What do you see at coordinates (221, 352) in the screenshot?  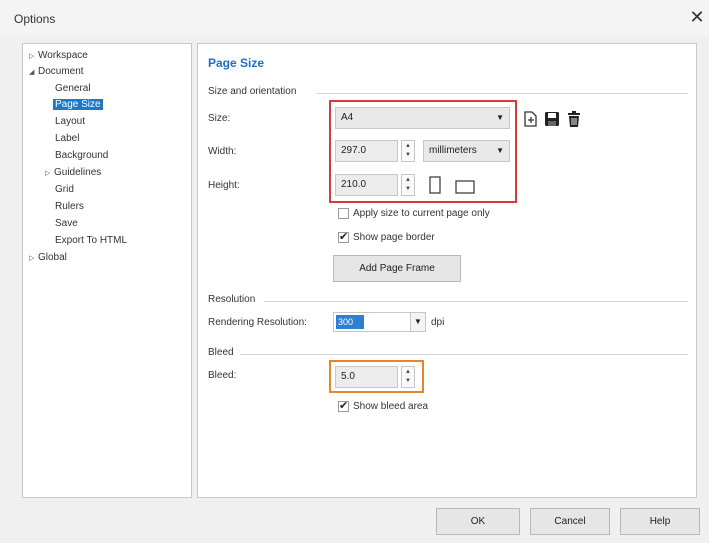 I see `group-bleed: Bleed` at bounding box center [221, 352].